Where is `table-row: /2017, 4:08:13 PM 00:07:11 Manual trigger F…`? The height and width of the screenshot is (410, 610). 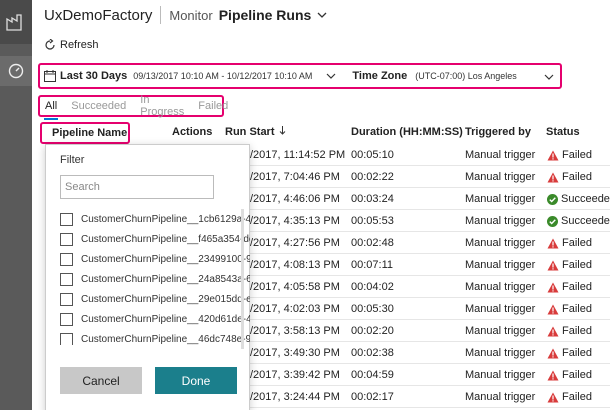
table-row: /2017, 4:08:13 PM 00:07:11 Manual trigger F… is located at coordinates (430, 265).